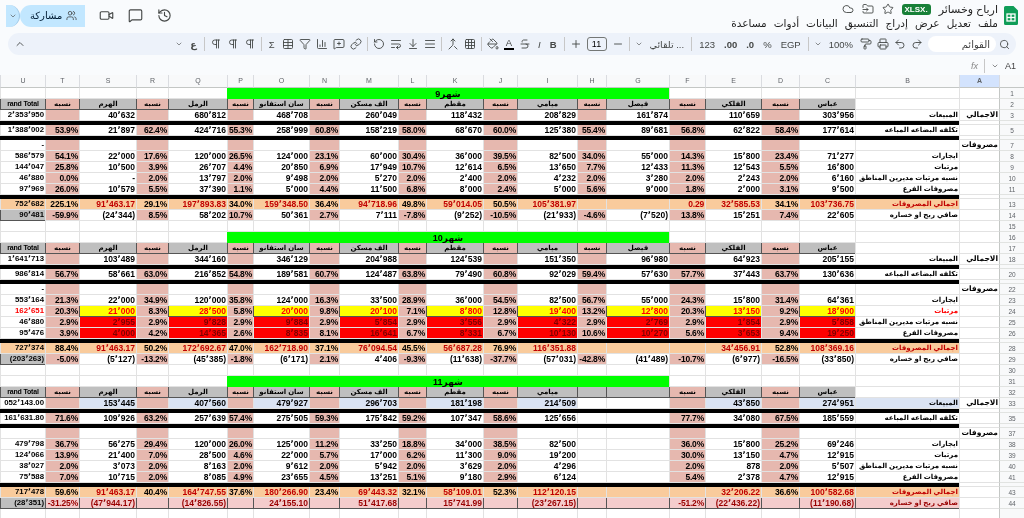 Image resolution: width=1024 pixels, height=518 pixels. I want to click on number-format-button: 123, so click(707, 44).